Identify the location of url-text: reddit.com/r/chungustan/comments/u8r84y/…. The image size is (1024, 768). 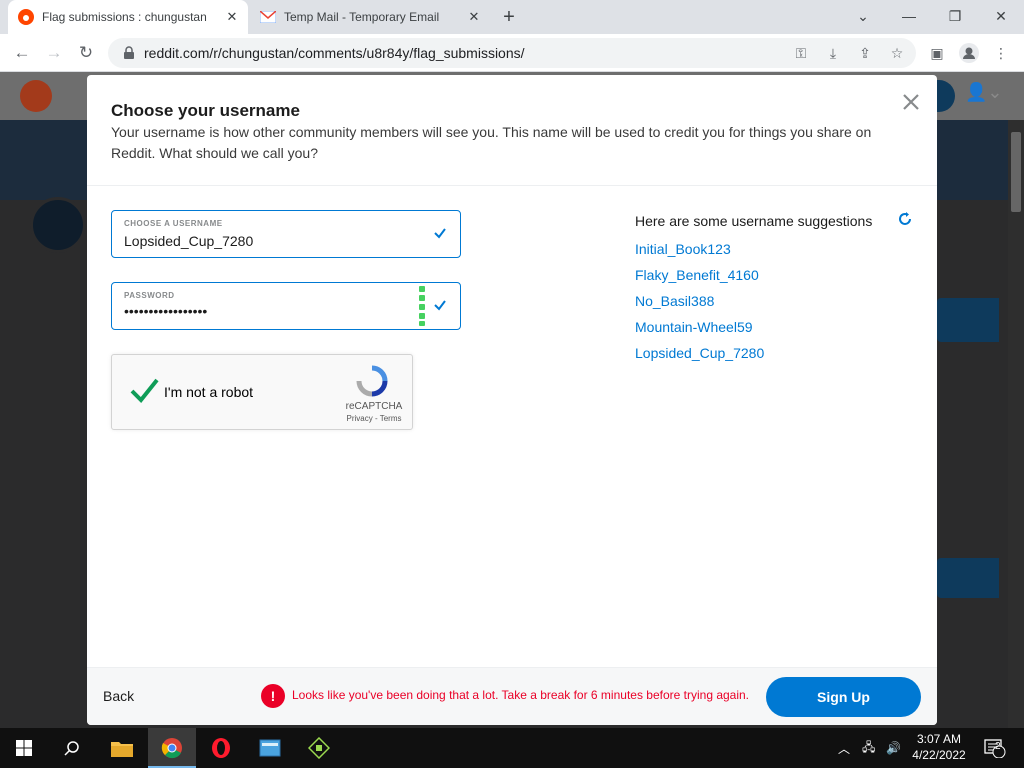
(334, 53).